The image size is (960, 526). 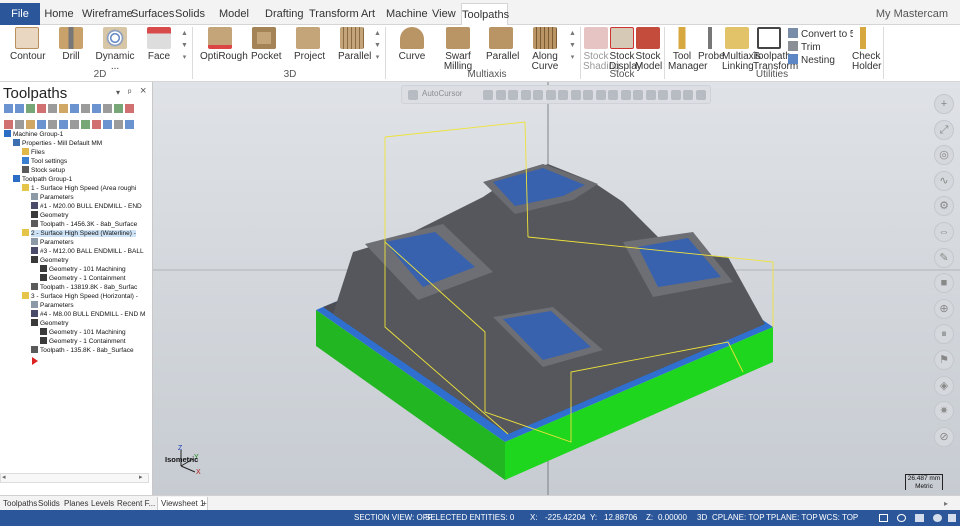 What do you see at coordinates (407, 14) in the screenshot?
I see `tab-machine: Machine` at bounding box center [407, 14].